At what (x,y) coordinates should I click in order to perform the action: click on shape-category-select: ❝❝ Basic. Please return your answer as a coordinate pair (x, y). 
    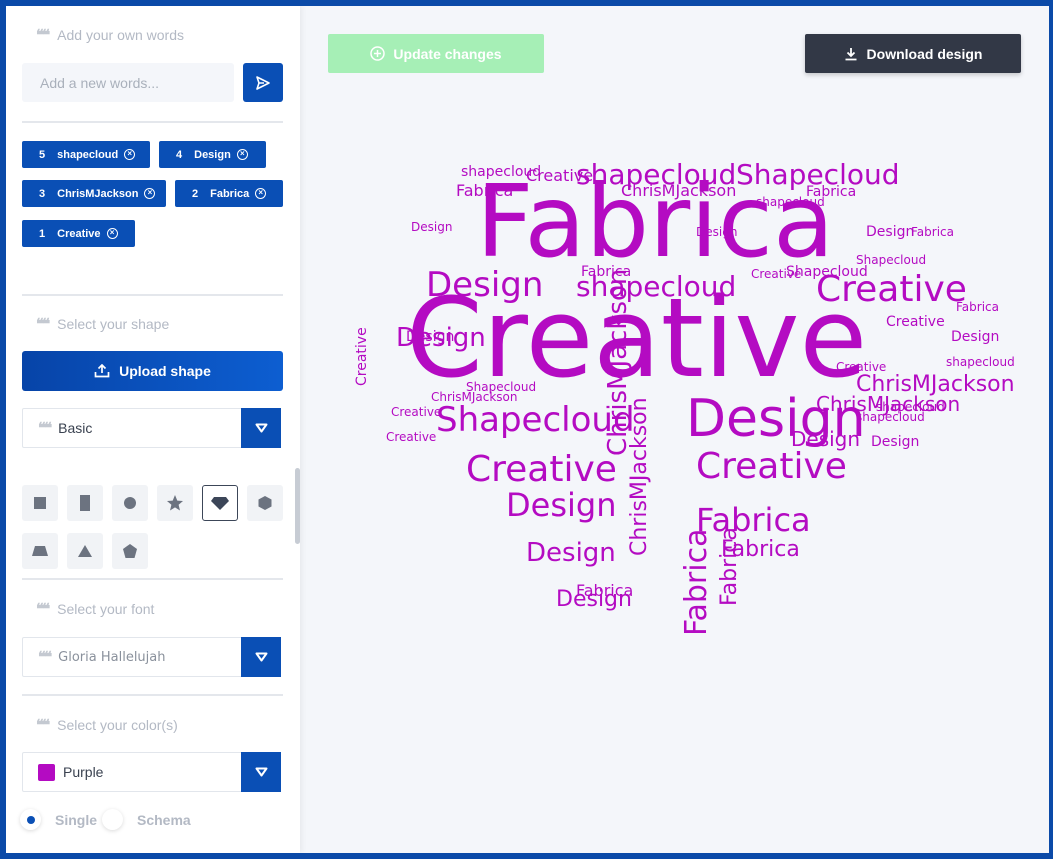
    Looking at the image, I should click on (151, 428).